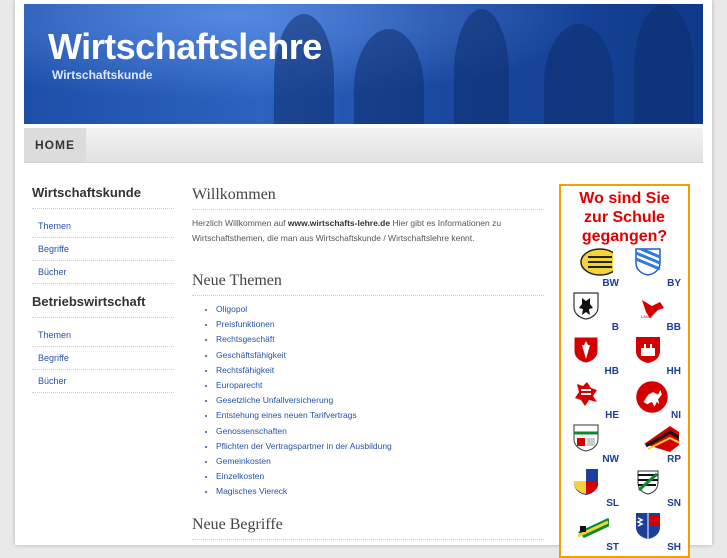 This screenshot has height=558, width=727. What do you see at coordinates (380, 324) in the screenshot?
I see `topic-link: Preisfunktionen` at bounding box center [380, 324].